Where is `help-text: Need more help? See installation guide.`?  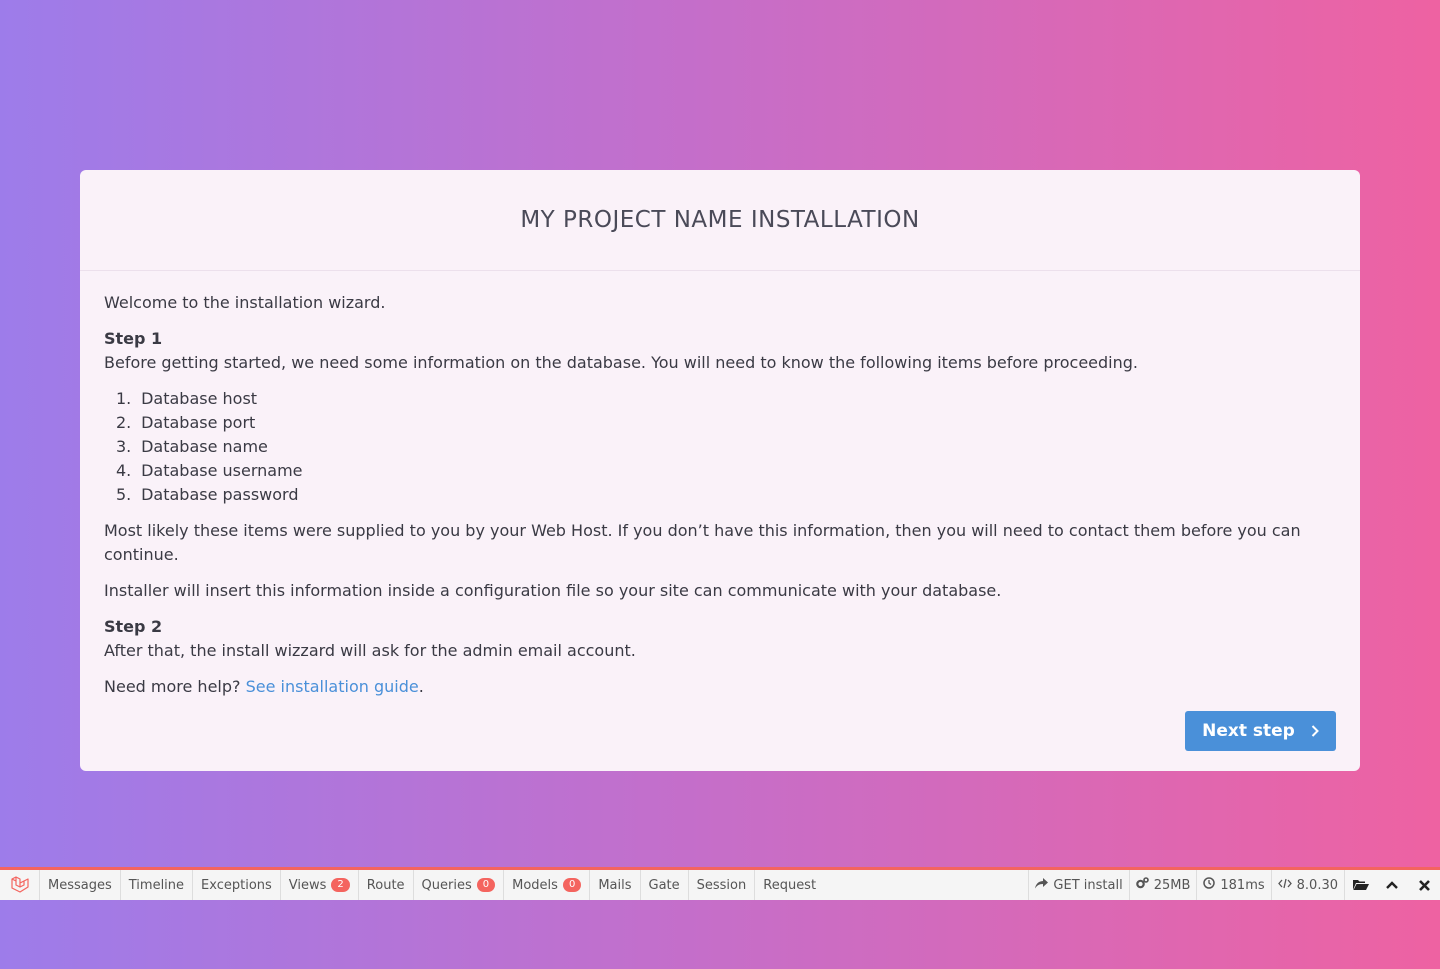 help-text: Need more help? See installation guide. is located at coordinates (264, 686).